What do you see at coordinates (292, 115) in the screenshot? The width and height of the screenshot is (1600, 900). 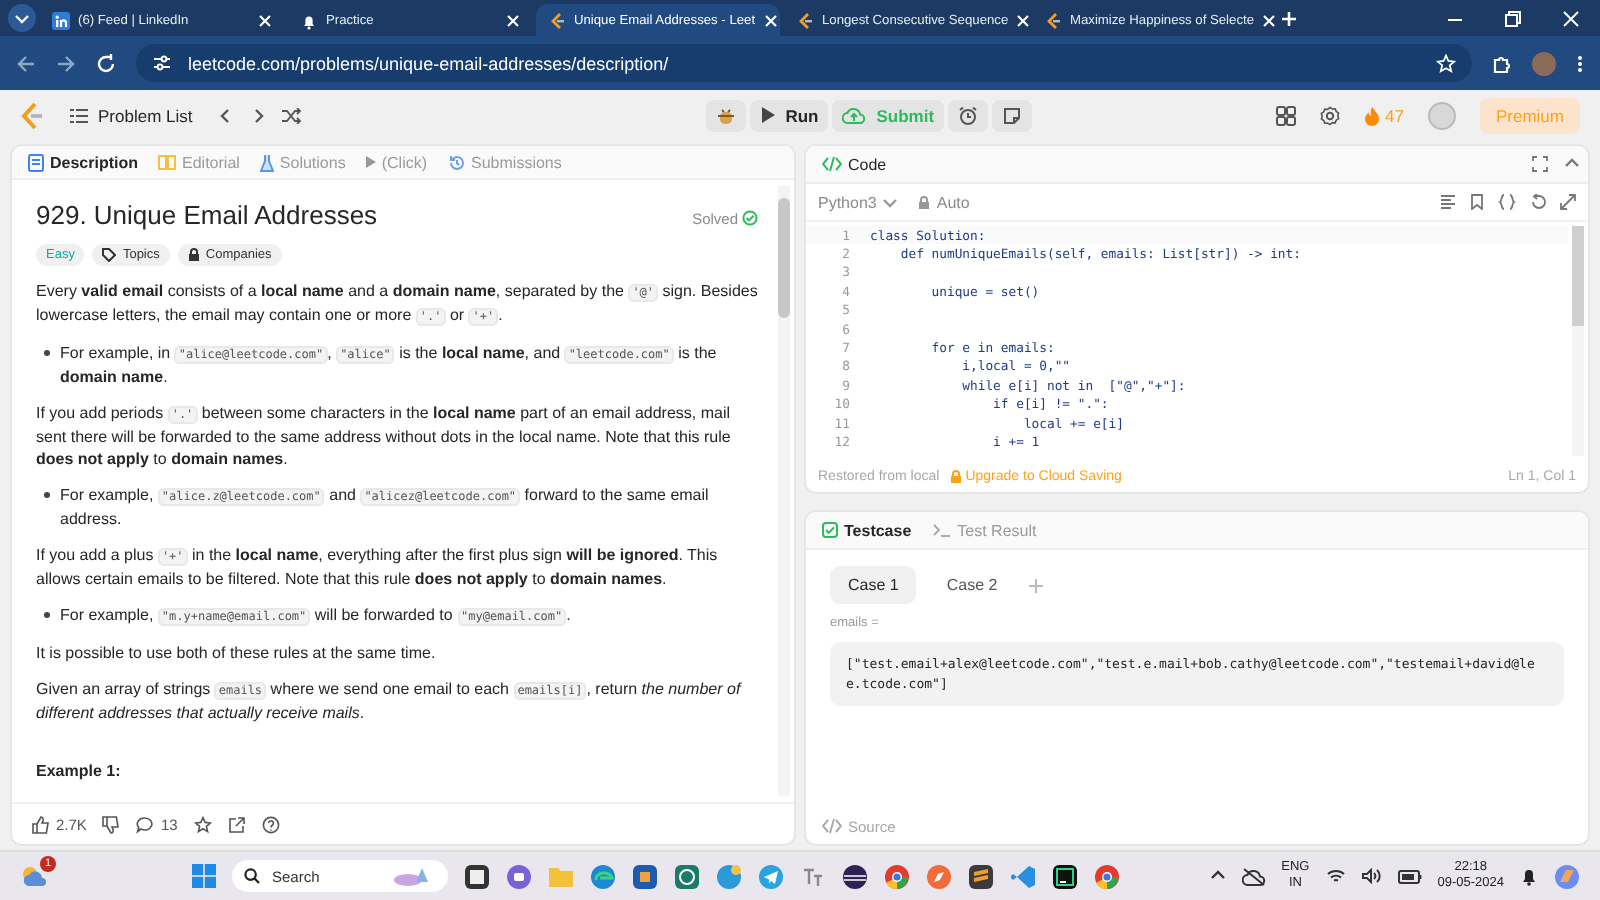 I see `shuffle-icon` at bounding box center [292, 115].